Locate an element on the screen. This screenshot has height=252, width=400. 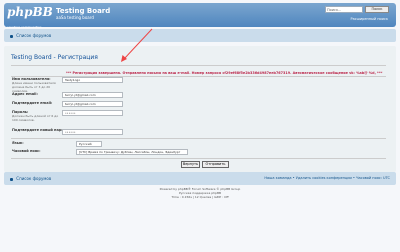
confirm-email-label: Подтвердите email: is located at coordinates (32, 103).